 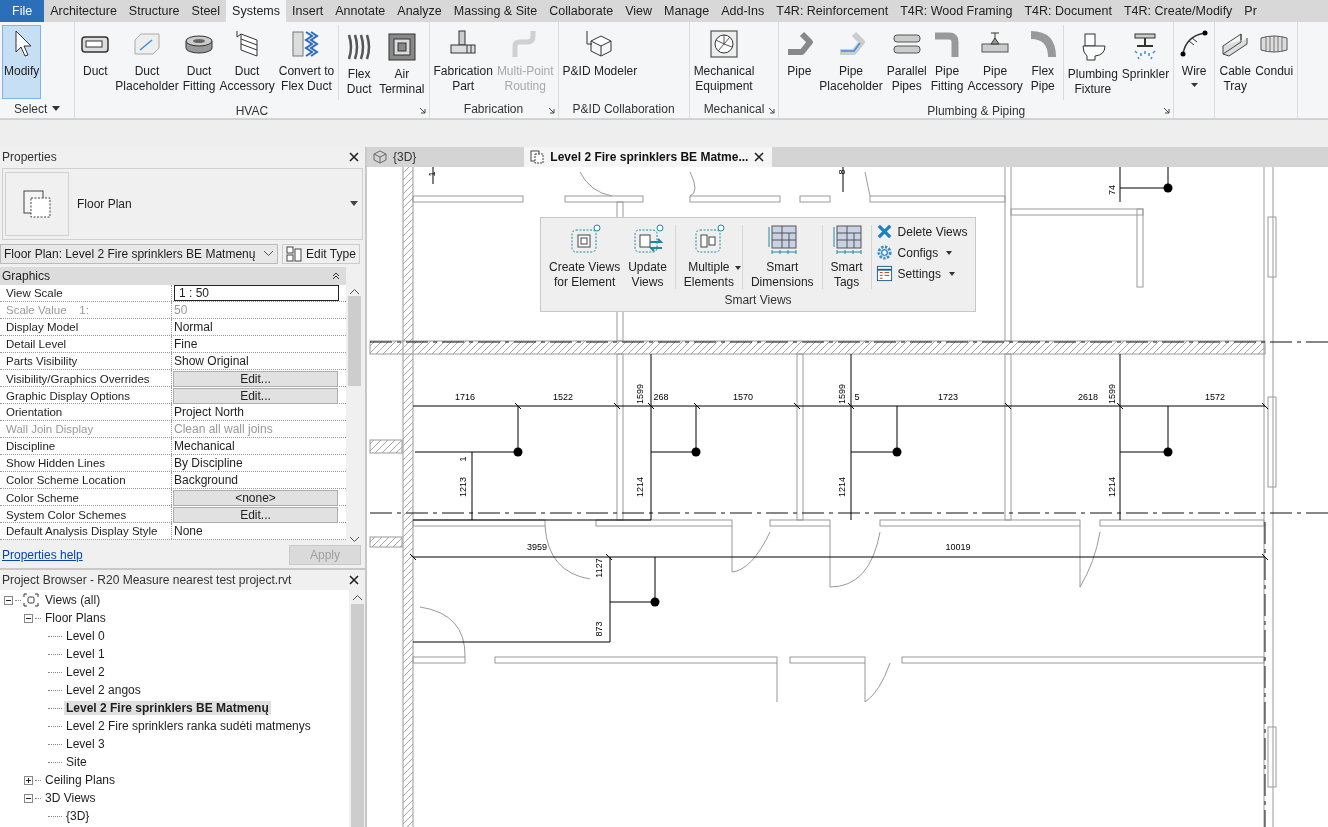 I want to click on tree-item: Level 3, so click(x=85, y=744).